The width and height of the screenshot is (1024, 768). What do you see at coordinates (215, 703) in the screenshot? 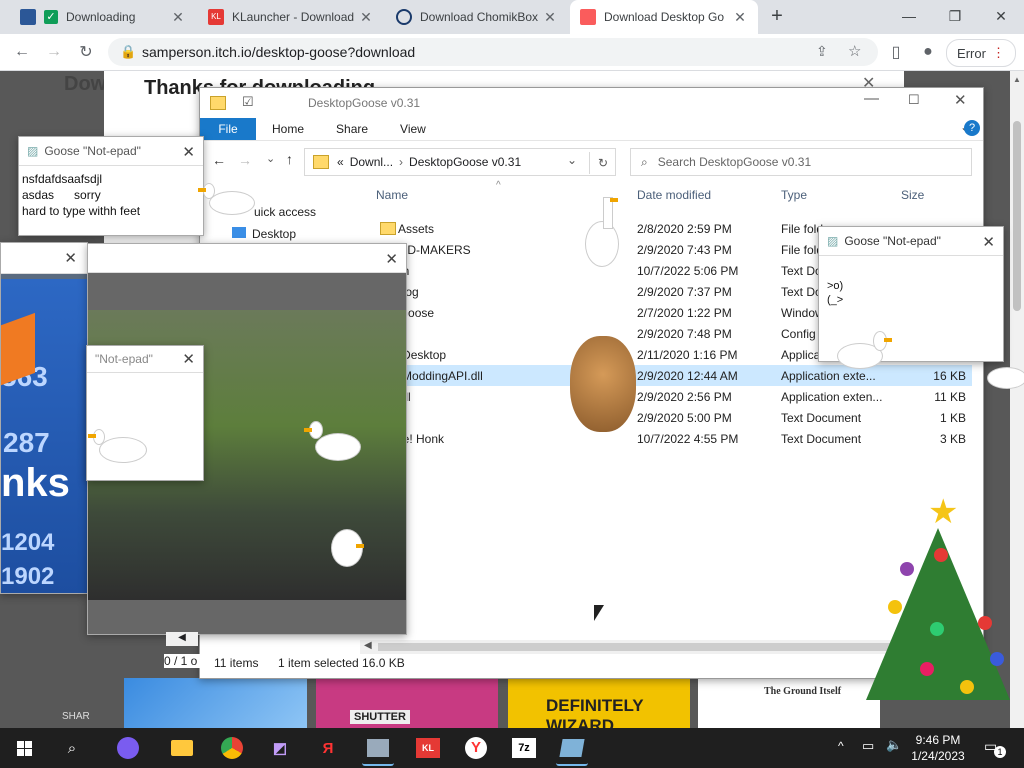
I see `game-thumbnail` at bounding box center [215, 703].